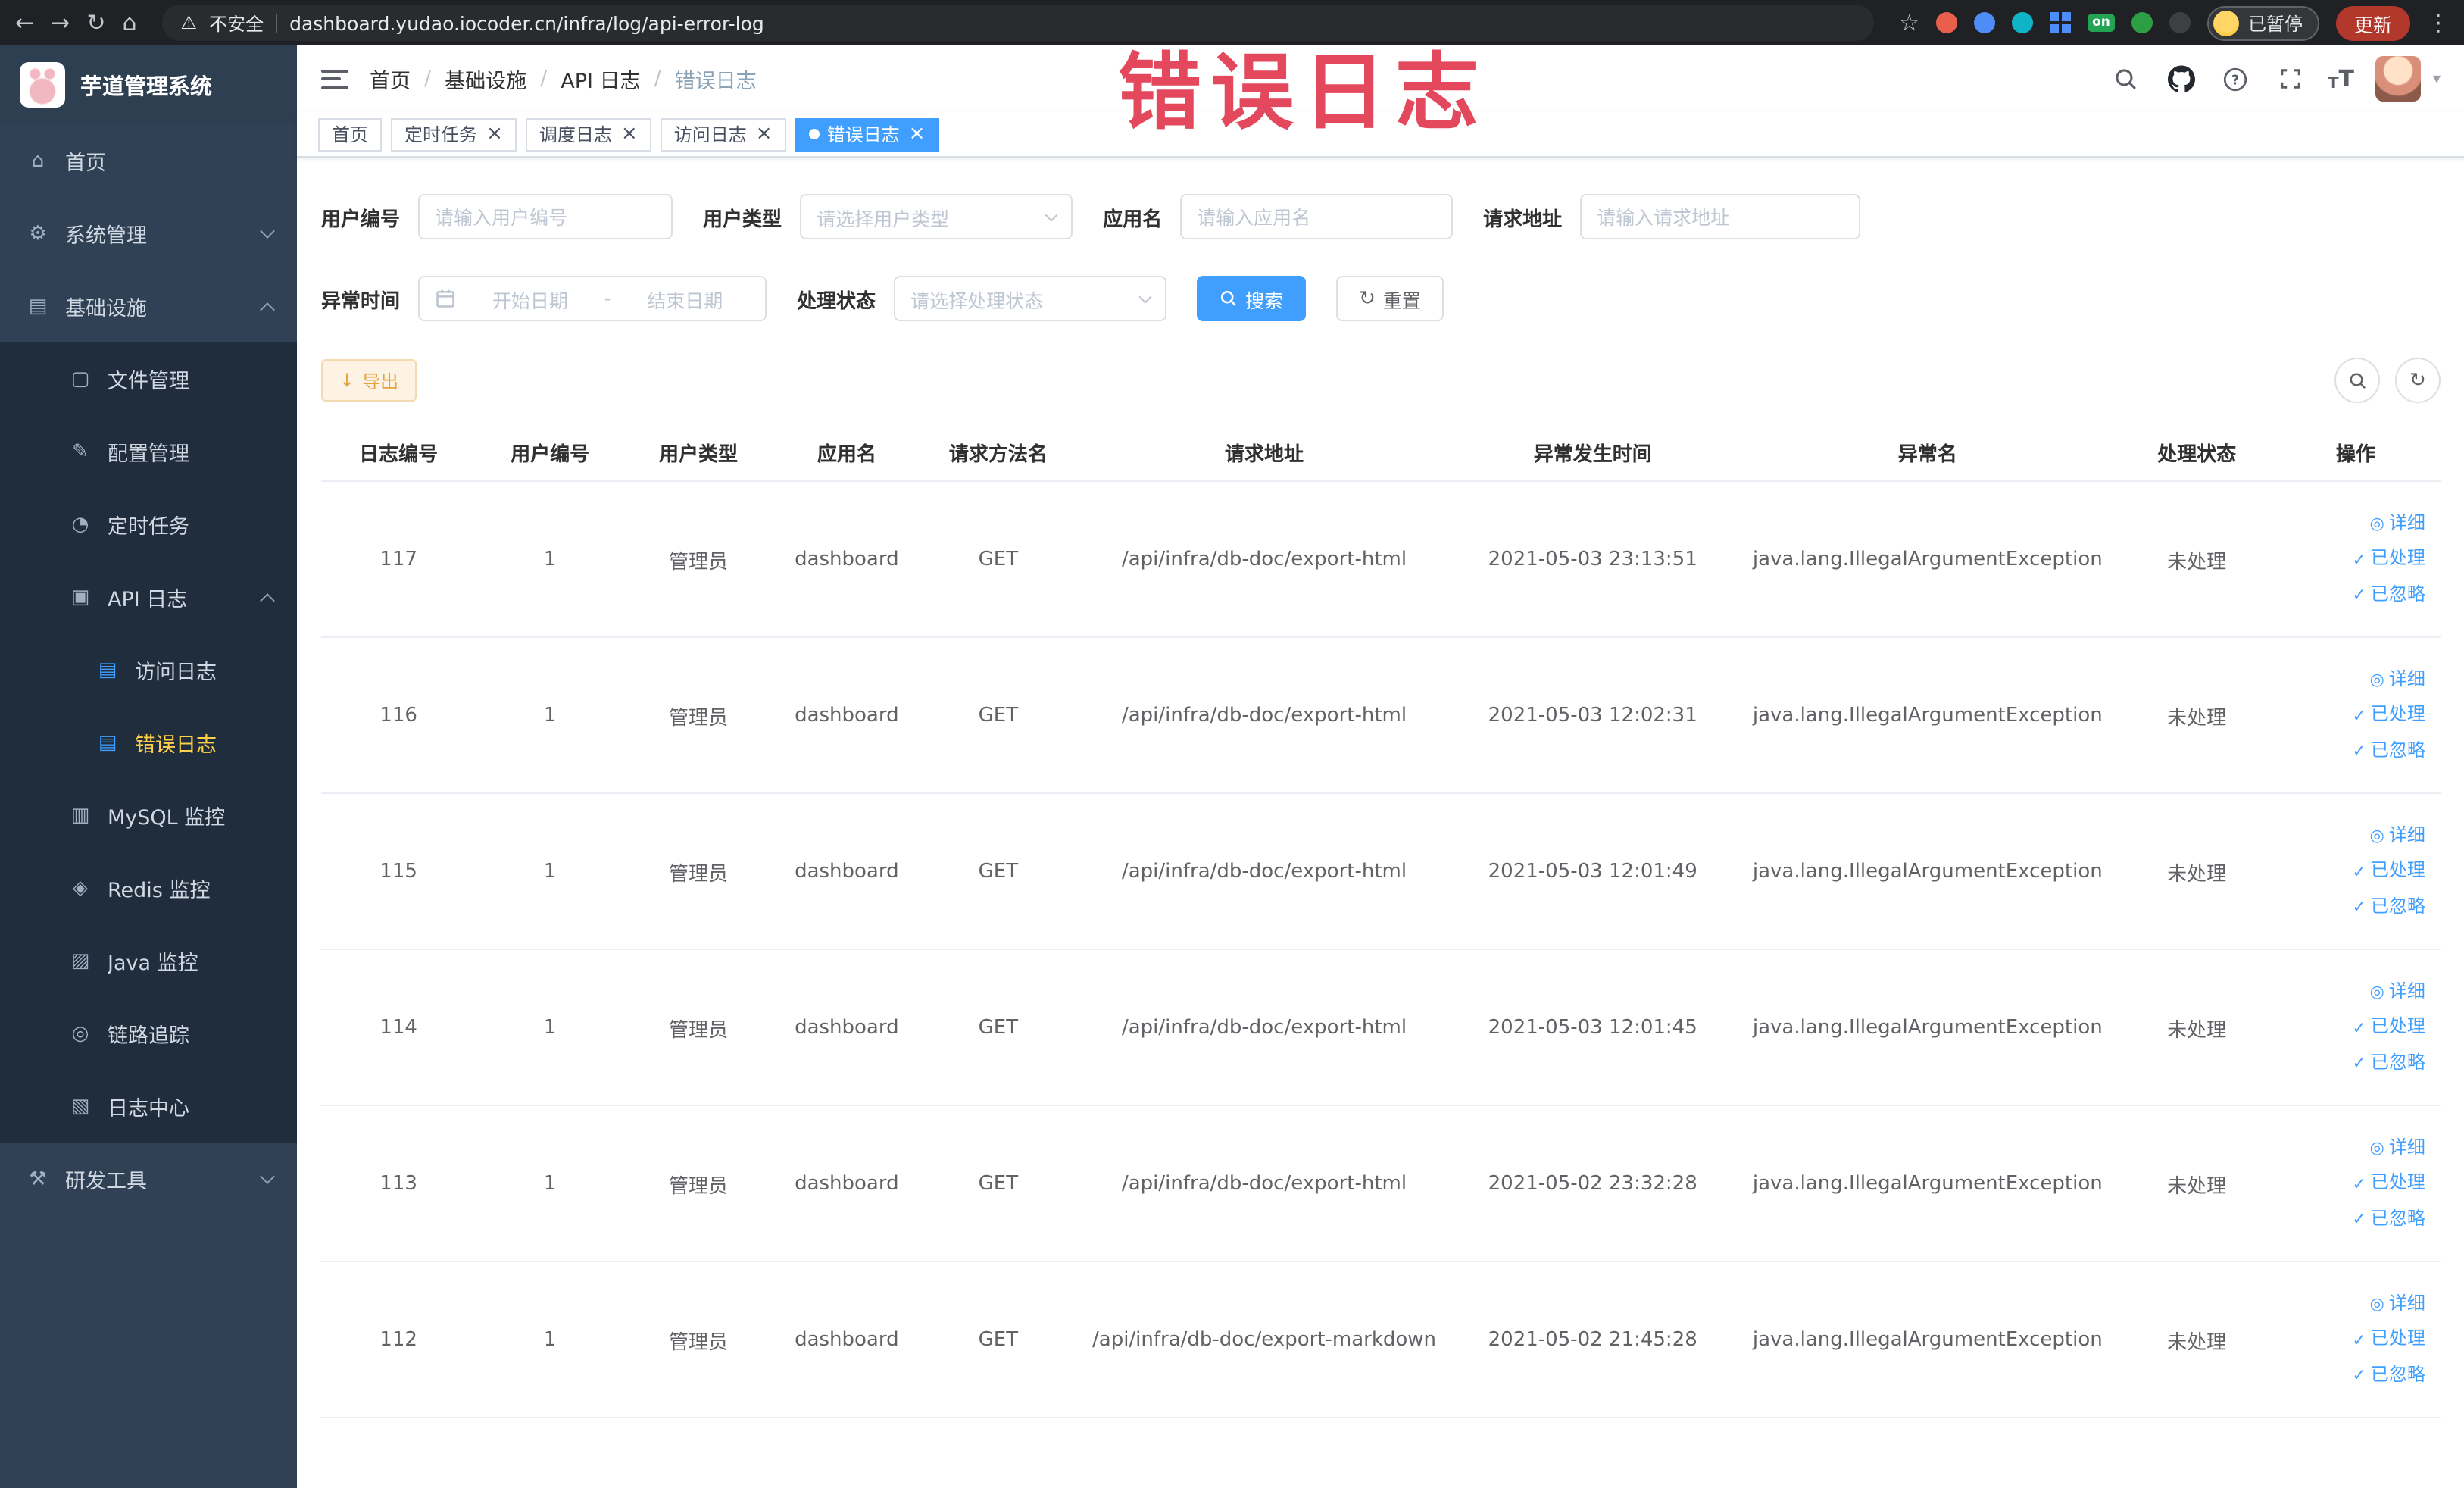  I want to click on sidebar-item-api-logs: ▣ API 日志, so click(148, 597).